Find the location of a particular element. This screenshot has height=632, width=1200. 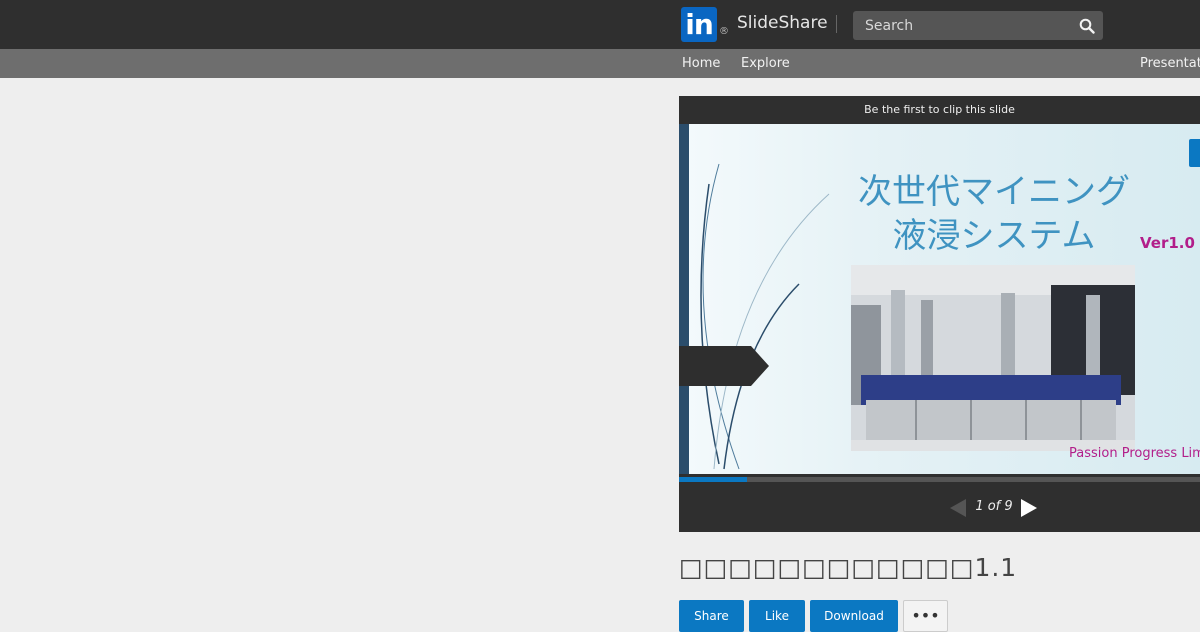

slide-progress-bar is located at coordinates (939, 479).